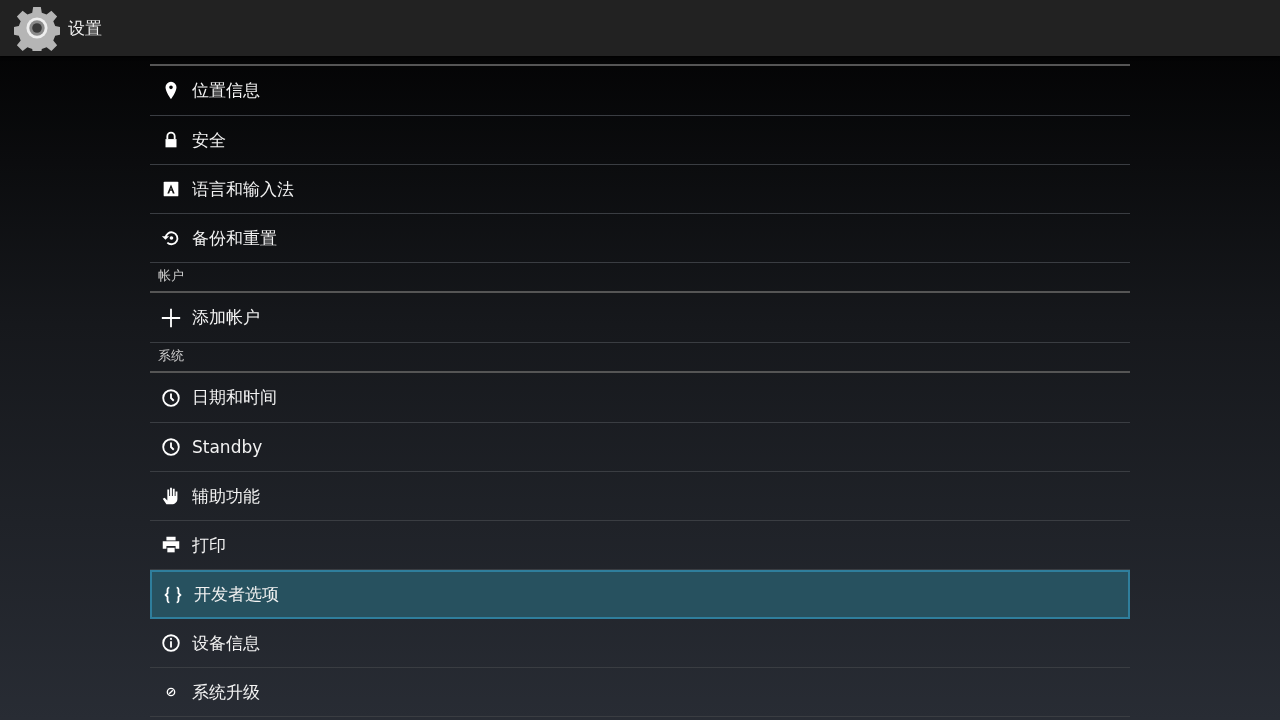 Image resolution: width=1280 pixels, height=720 pixels. Describe the element at coordinates (640, 140) in the screenshot. I see `settings-item: 安全` at that location.